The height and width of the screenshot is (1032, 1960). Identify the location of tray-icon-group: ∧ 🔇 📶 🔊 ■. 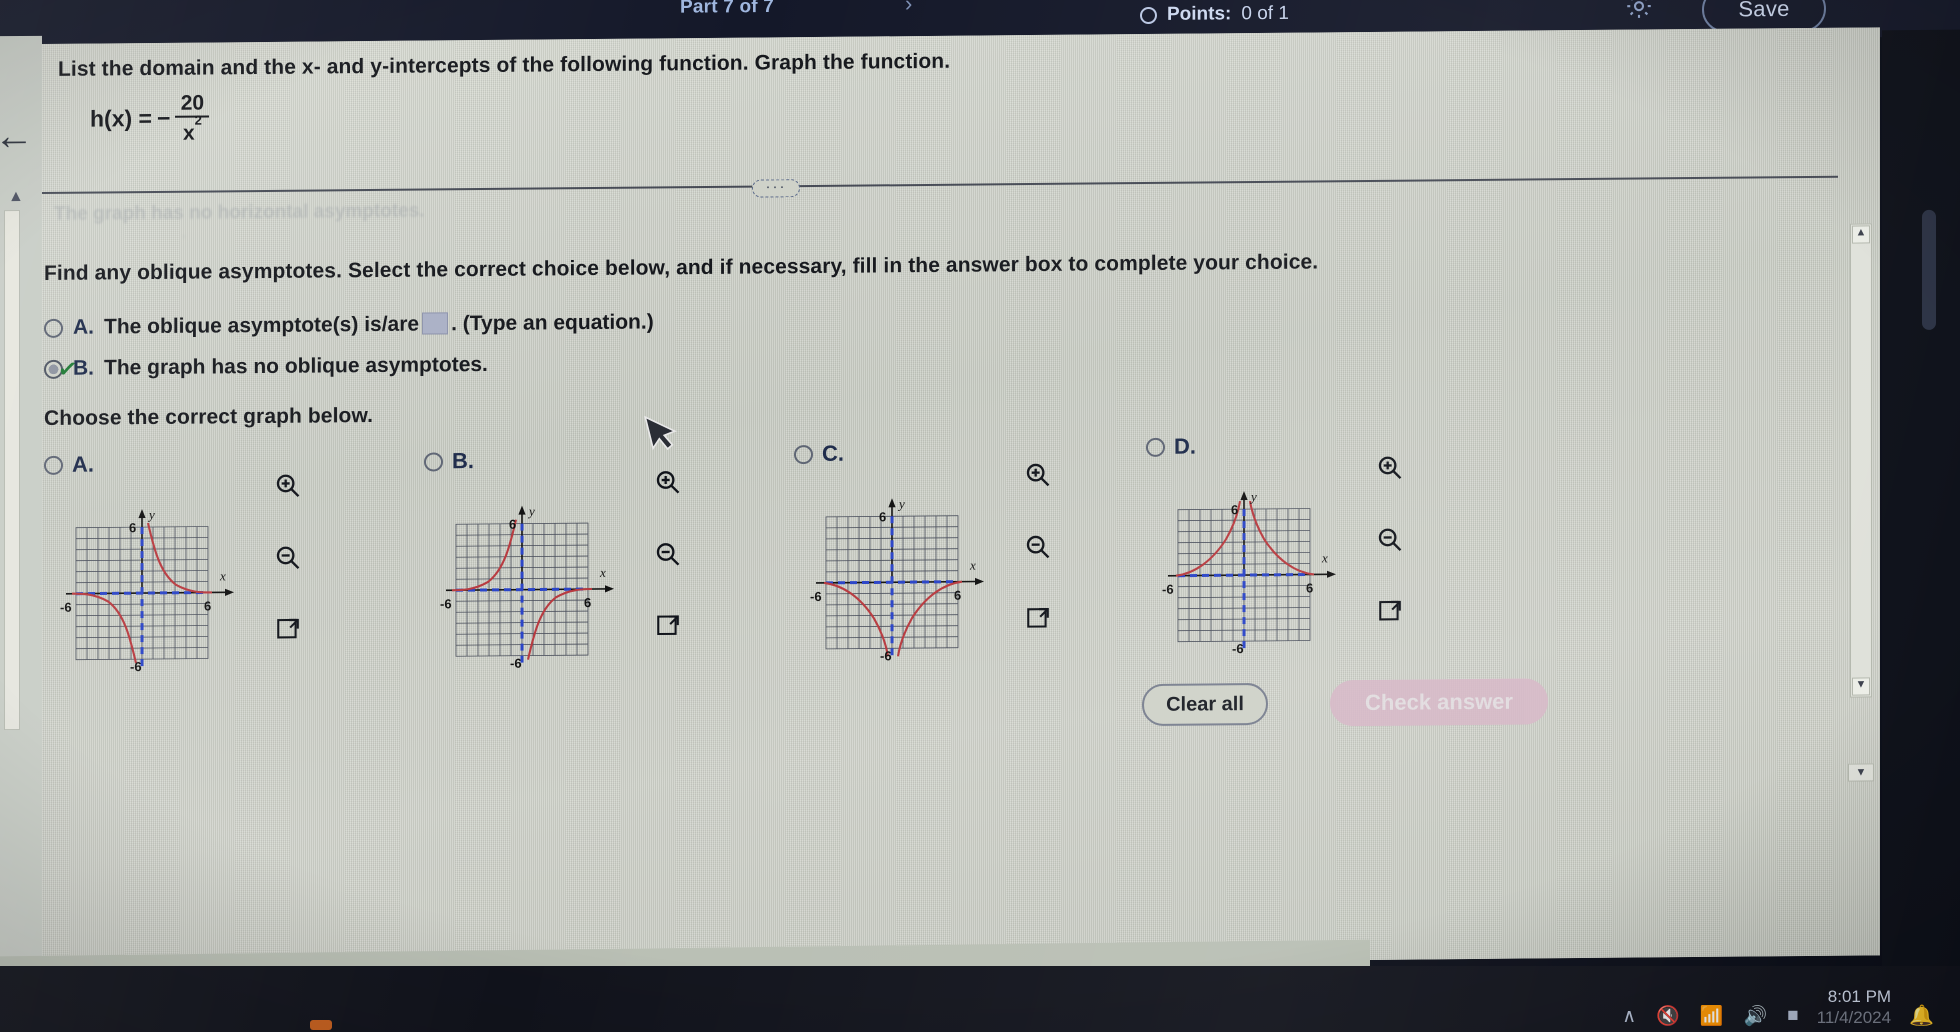
(1710, 1016).